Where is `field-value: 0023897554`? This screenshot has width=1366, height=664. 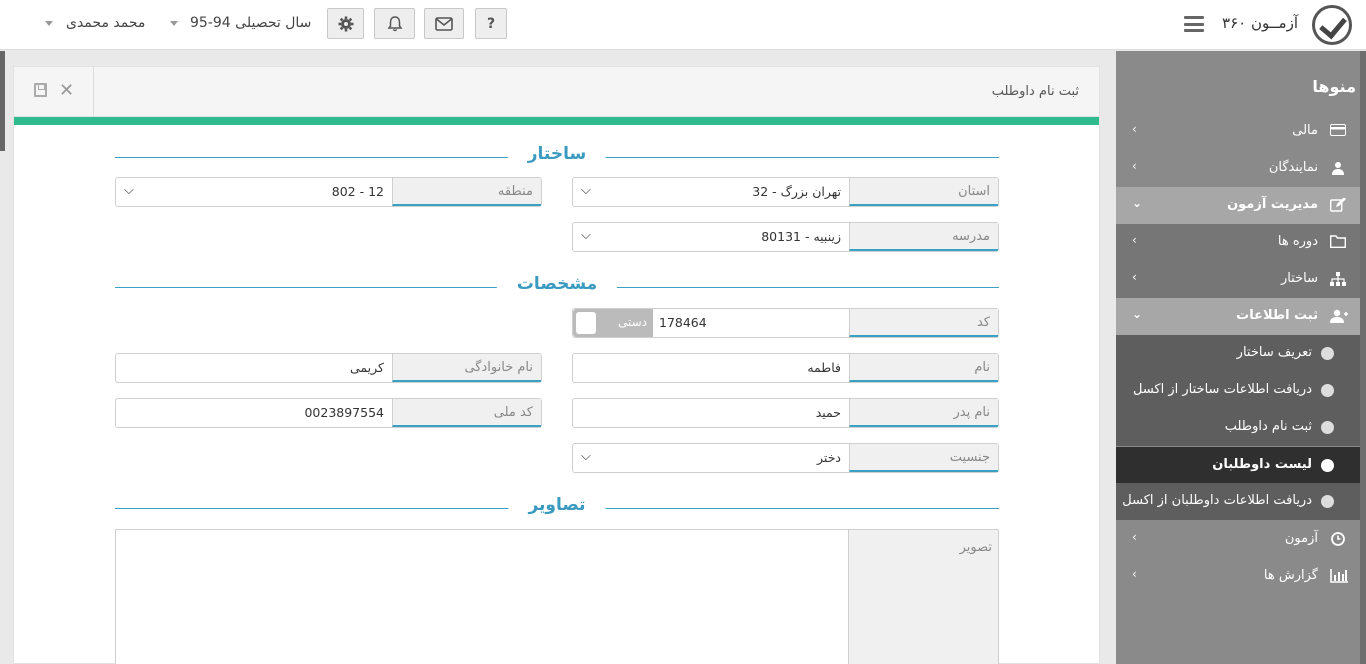 field-value: 0023897554 is located at coordinates (344, 412).